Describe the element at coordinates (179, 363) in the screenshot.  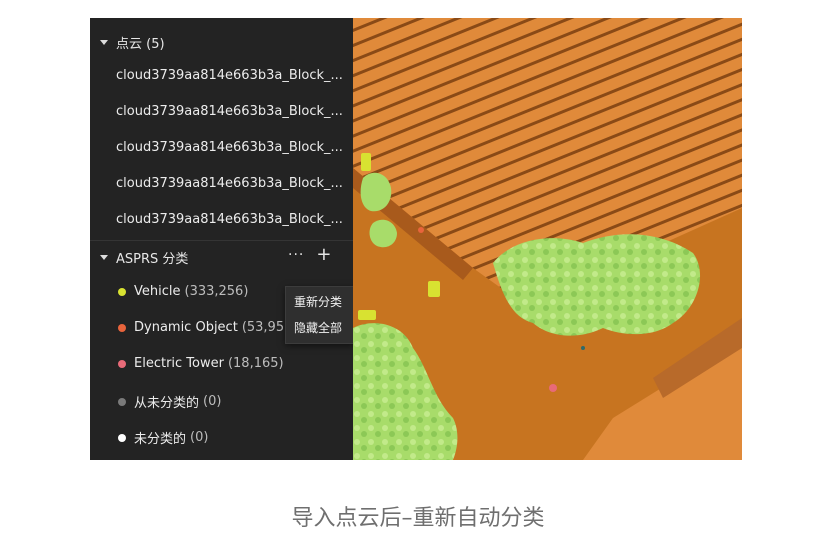
I see `class-name: Electric Tower` at that location.